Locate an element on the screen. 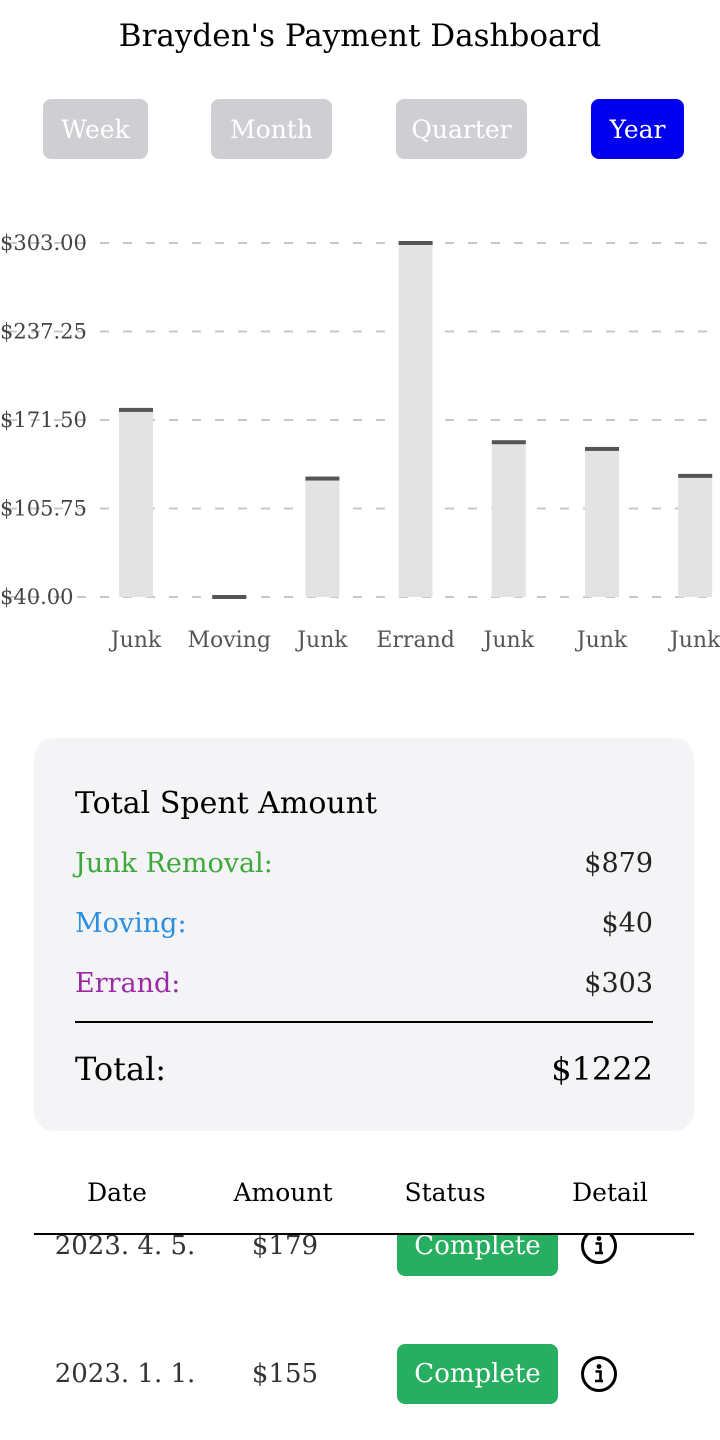 The image size is (720, 1440). x-tick-label: Moving is located at coordinates (229, 640).